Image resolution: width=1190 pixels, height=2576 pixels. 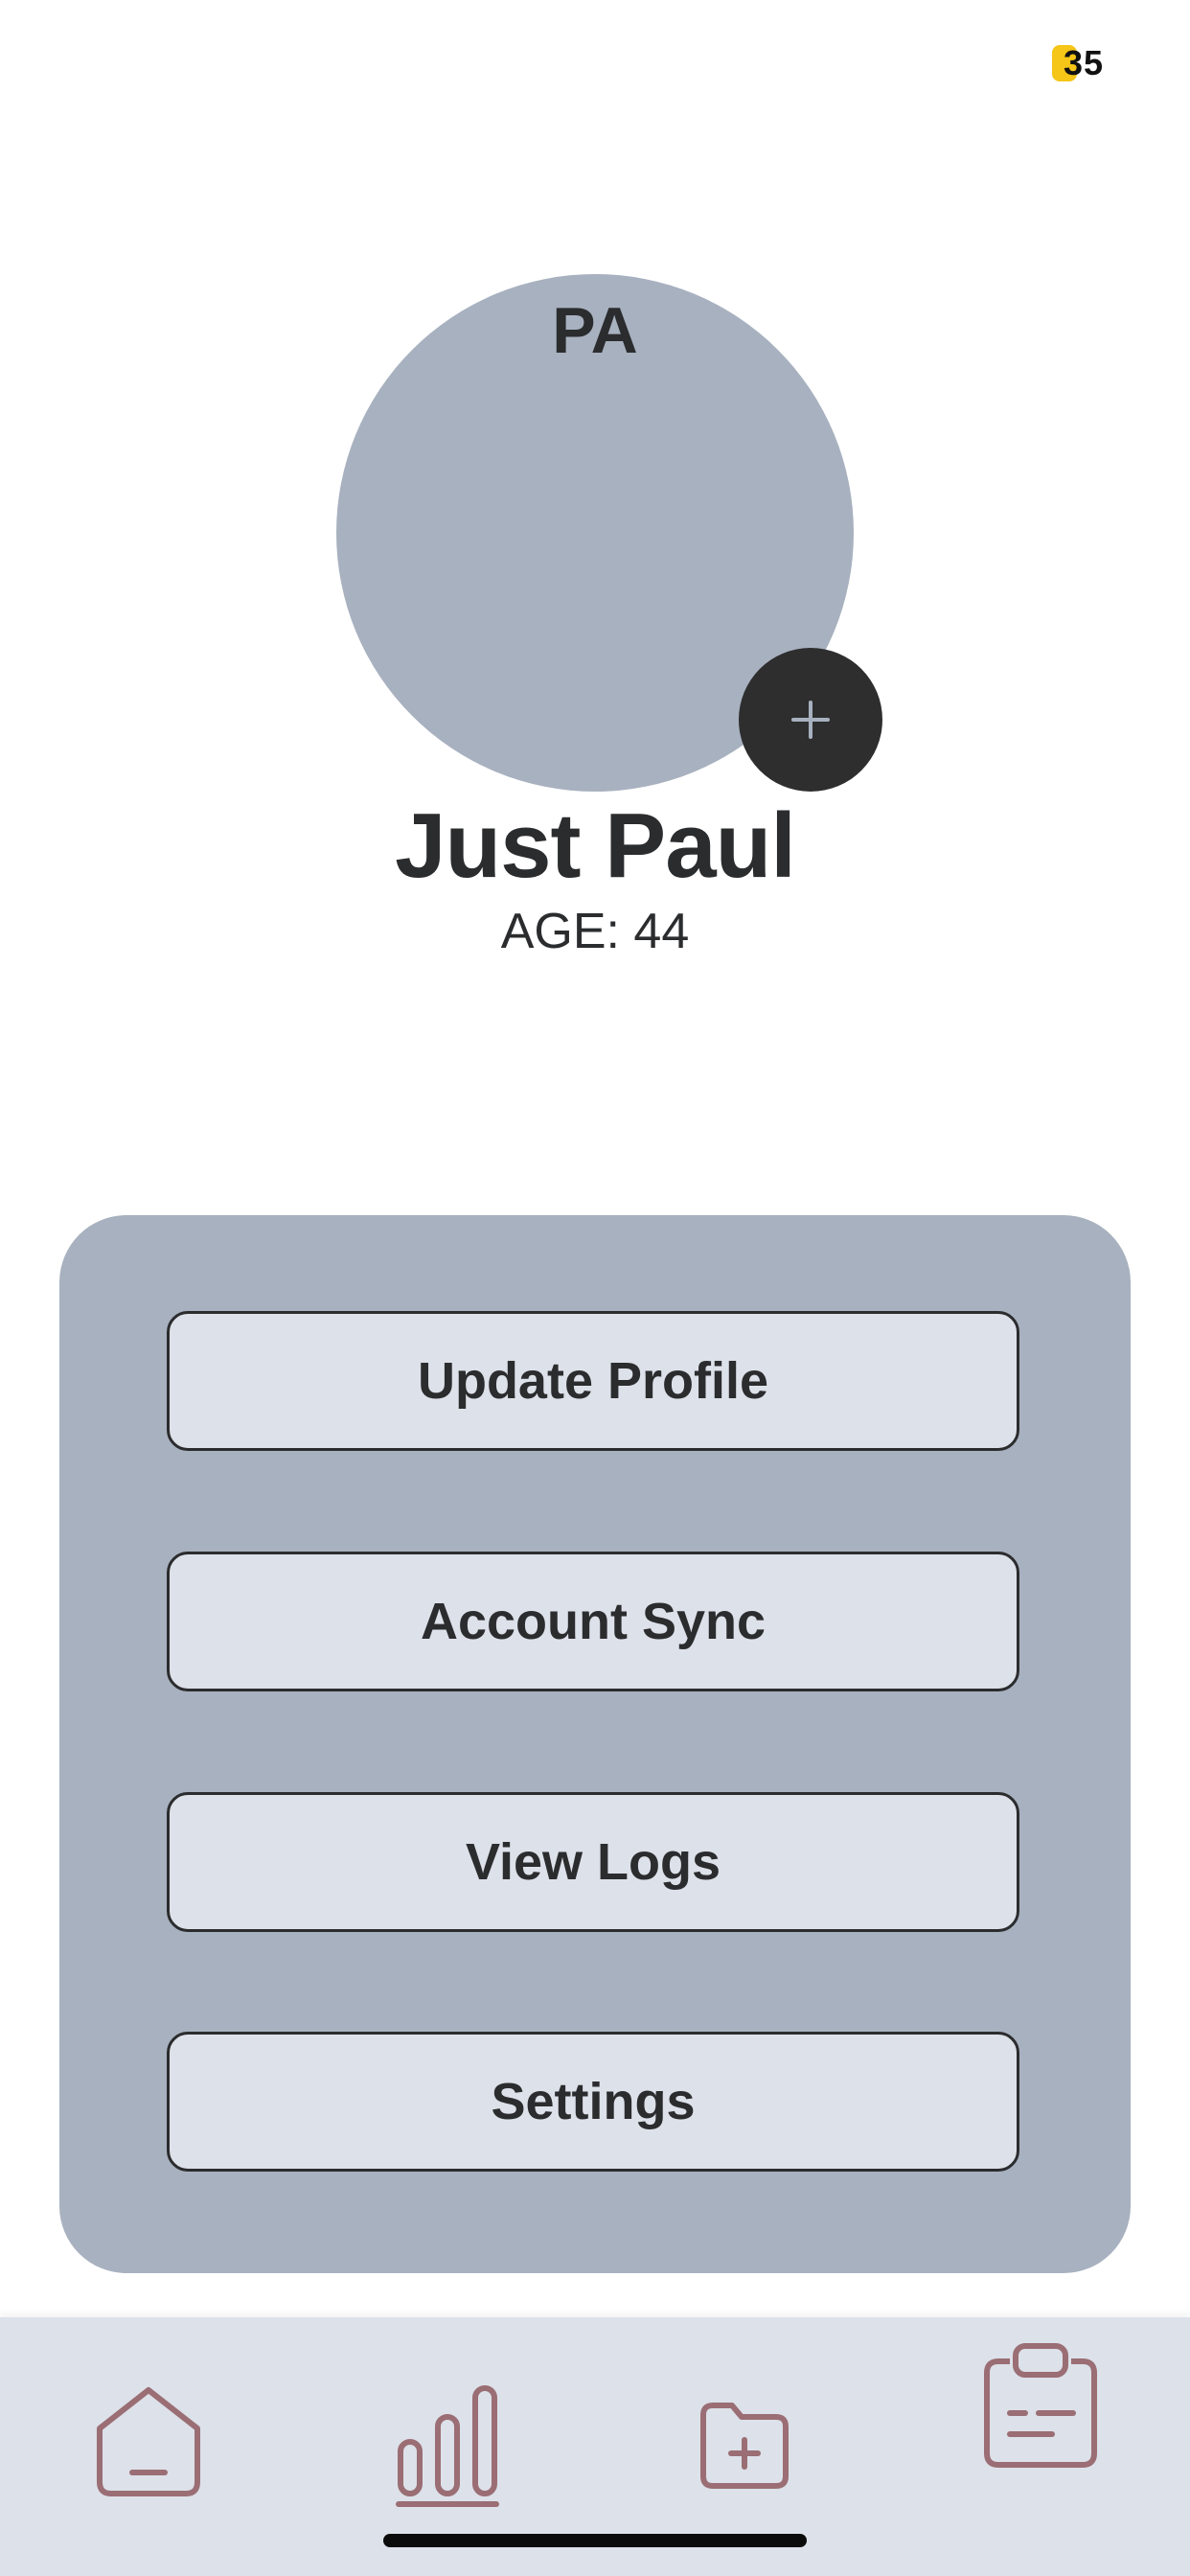 I want to click on tab-add-folder, so click(x=745, y=2446).